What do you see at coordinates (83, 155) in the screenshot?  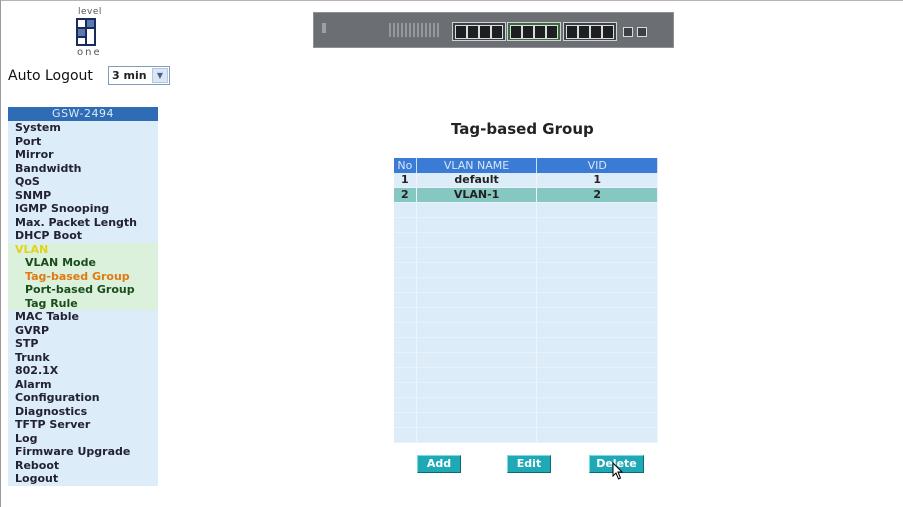 I see `sidebar-item-mirror: Mirror` at bounding box center [83, 155].